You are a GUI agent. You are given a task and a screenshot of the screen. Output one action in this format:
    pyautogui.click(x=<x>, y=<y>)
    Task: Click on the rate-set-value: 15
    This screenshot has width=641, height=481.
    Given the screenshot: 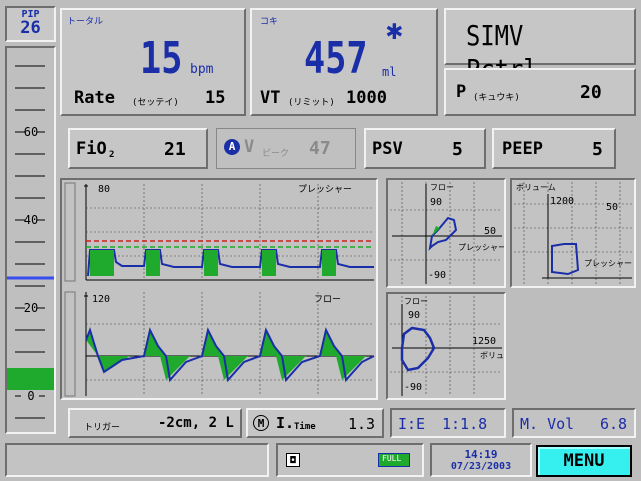 What is the action you would take?
    pyautogui.click(x=215, y=98)
    